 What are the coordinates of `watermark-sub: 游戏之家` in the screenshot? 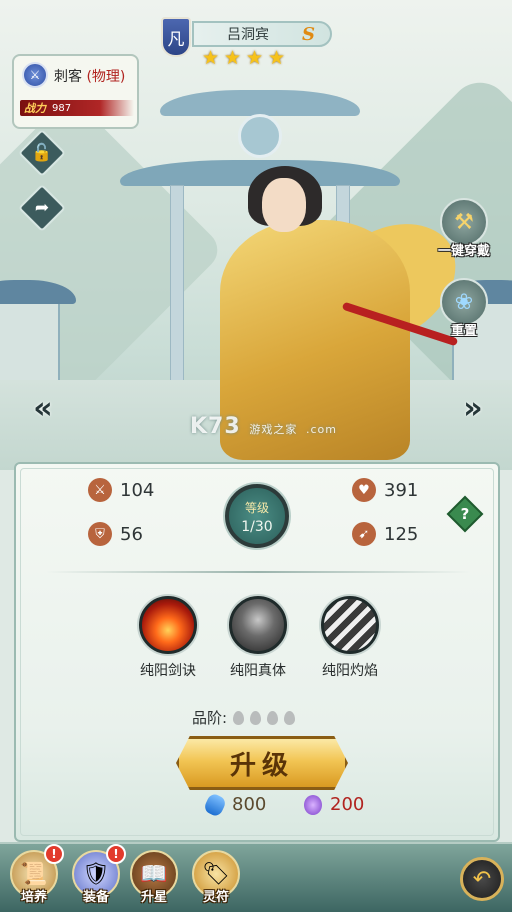 It's located at (273, 429).